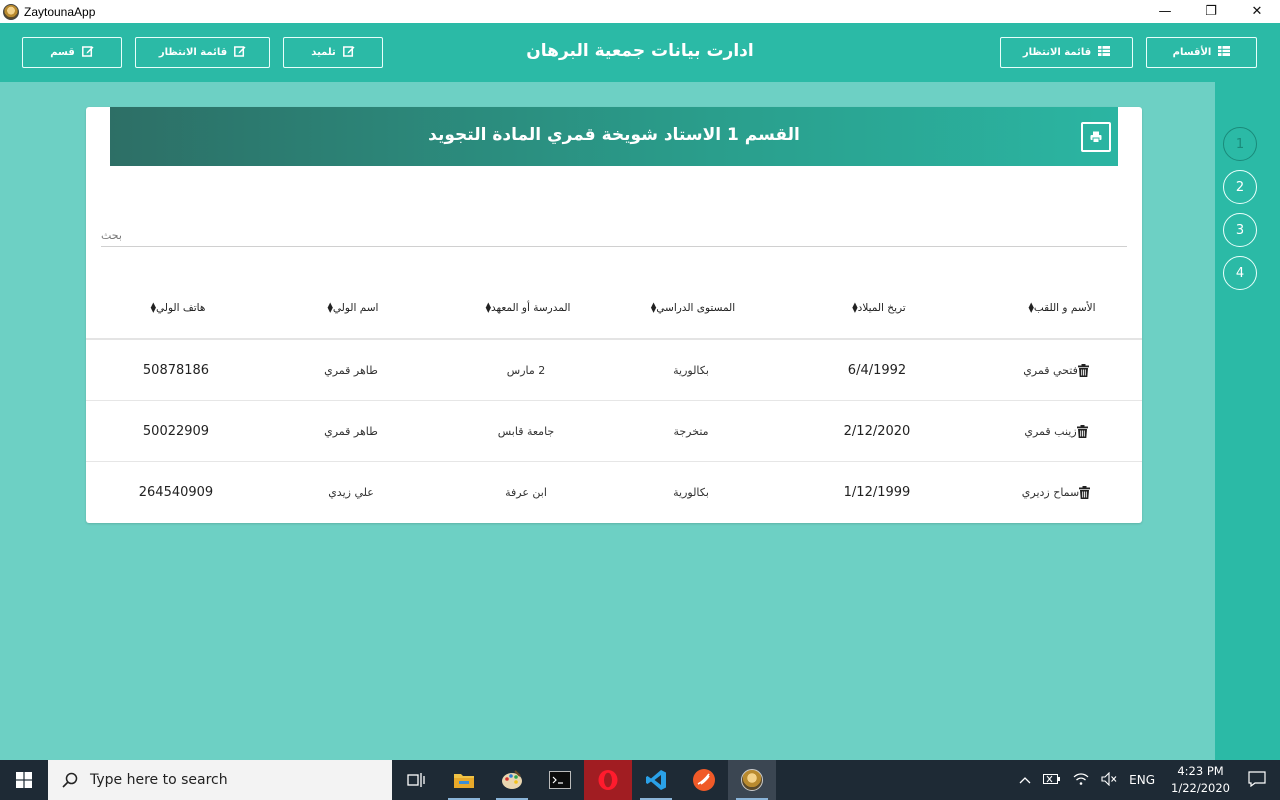 The height and width of the screenshot is (800, 1280). What do you see at coordinates (176, 431) in the screenshot?
I see `phone-cell: 50022909` at bounding box center [176, 431].